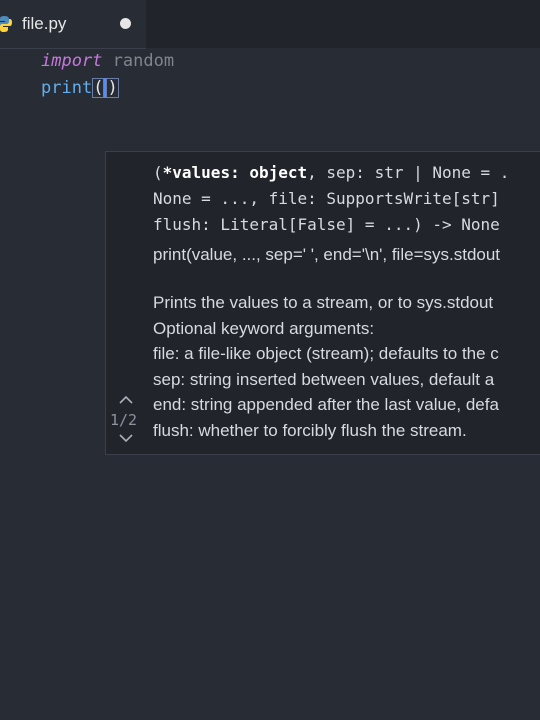 The image size is (540, 720). I want to click on sig-active-param: *values: object, so click(235, 172).